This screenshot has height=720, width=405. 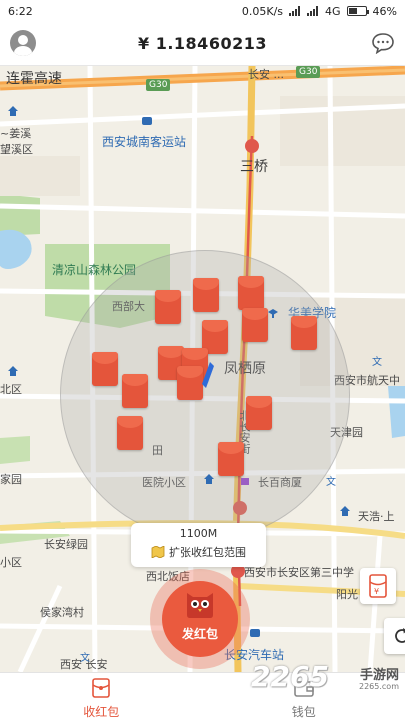 What do you see at coordinates (254, 167) in the screenshot?
I see `map-label-sanqiao: 三桥` at bounding box center [254, 167].